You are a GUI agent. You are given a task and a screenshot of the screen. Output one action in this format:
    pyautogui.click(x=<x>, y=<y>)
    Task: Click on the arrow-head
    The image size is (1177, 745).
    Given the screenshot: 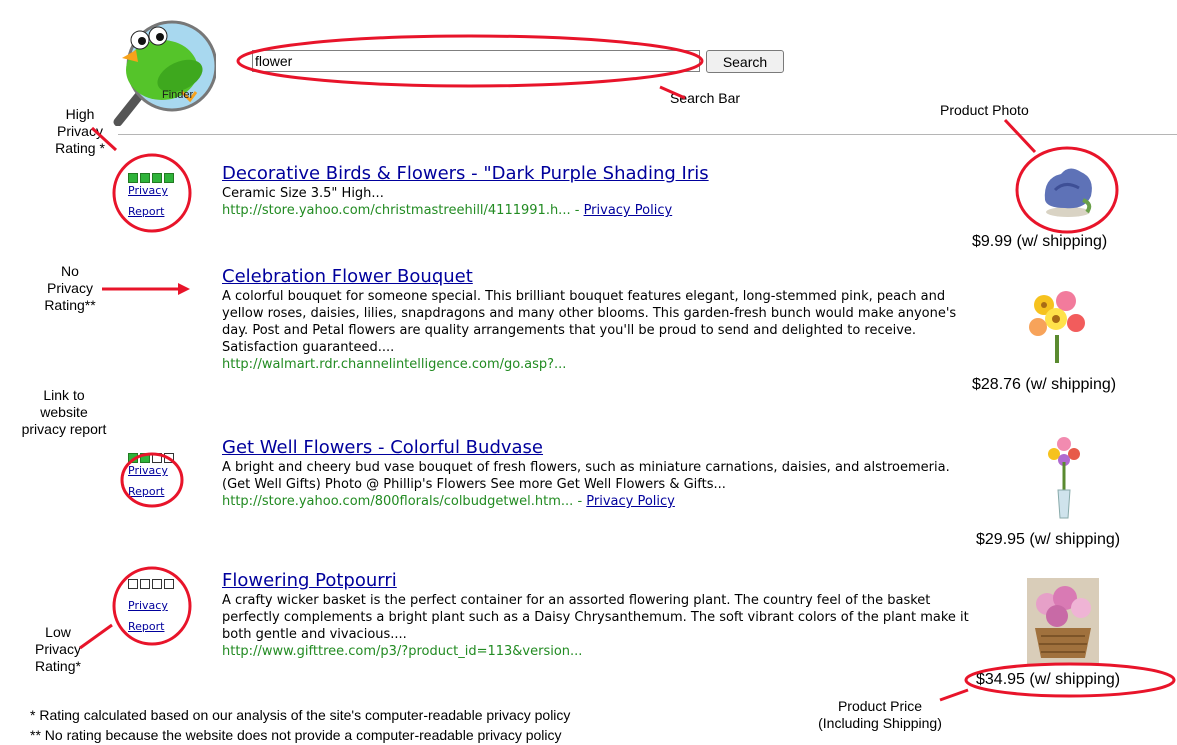 What is the action you would take?
    pyautogui.click(x=184, y=289)
    